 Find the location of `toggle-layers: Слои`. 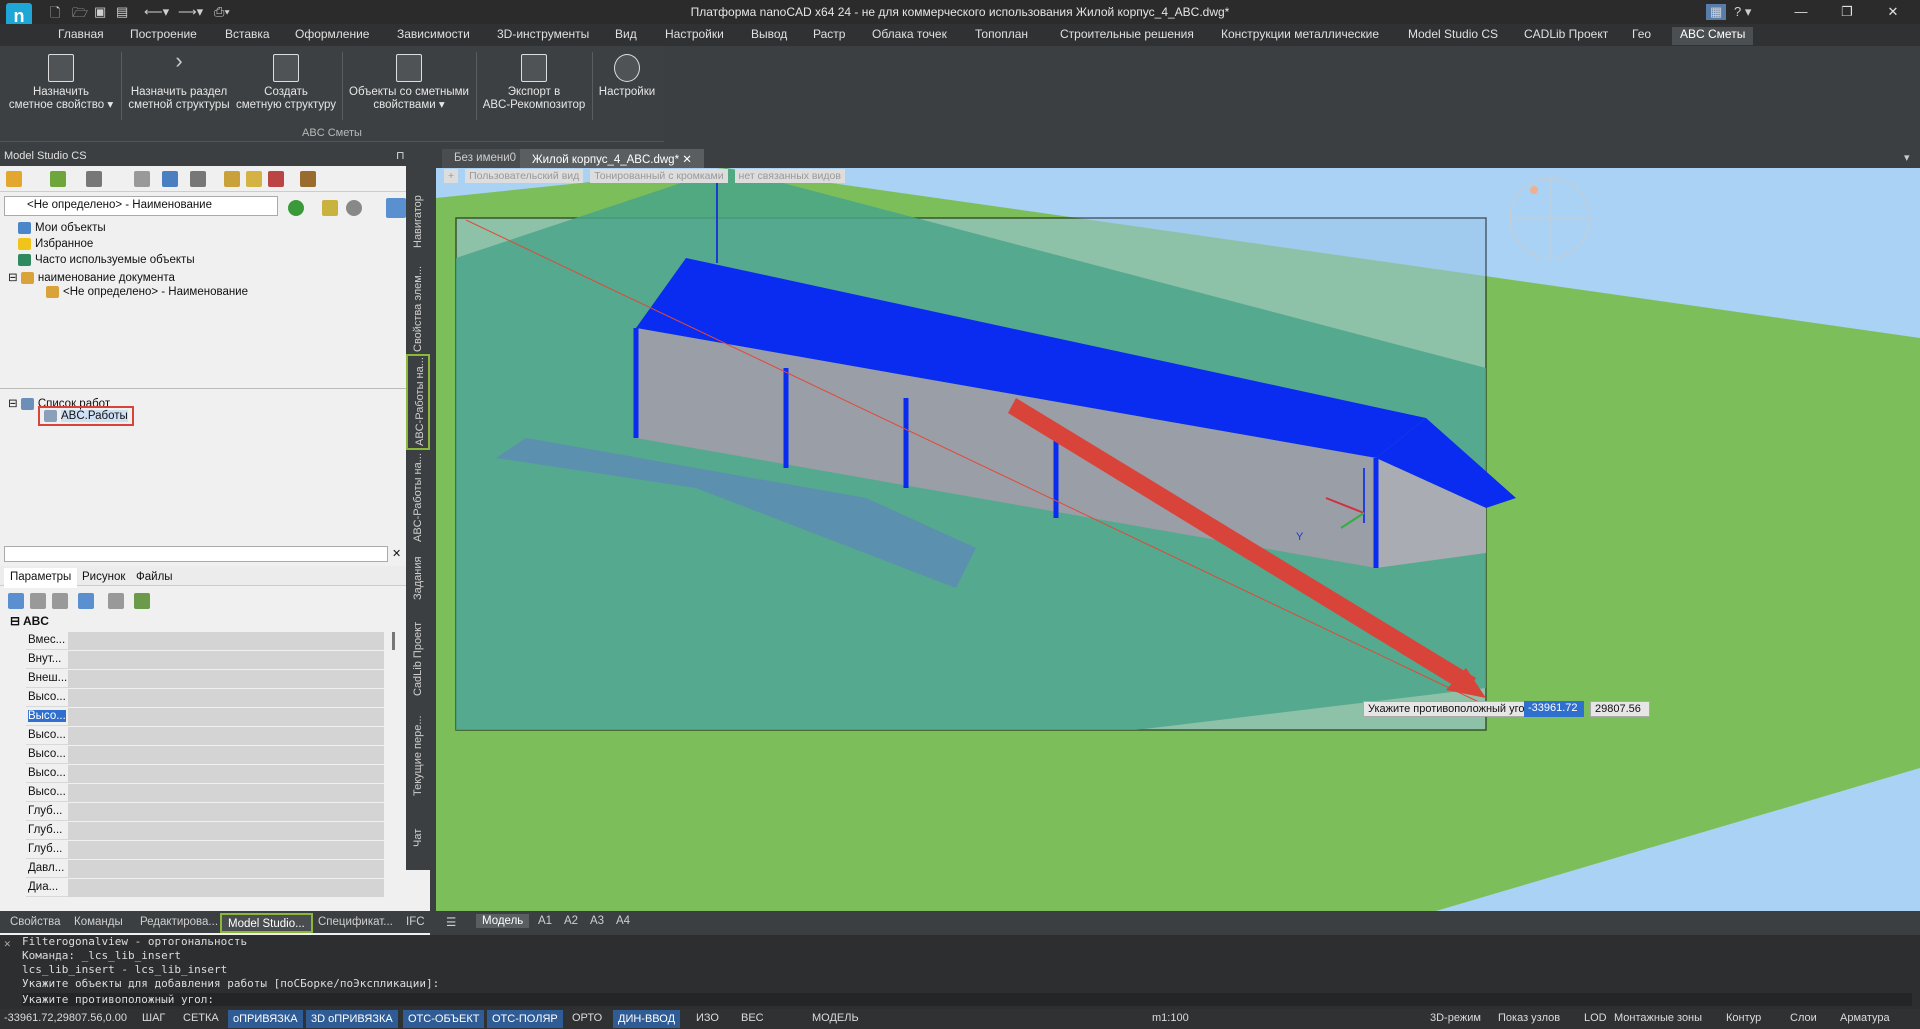

toggle-layers: Слои is located at coordinates (1803, 1018).